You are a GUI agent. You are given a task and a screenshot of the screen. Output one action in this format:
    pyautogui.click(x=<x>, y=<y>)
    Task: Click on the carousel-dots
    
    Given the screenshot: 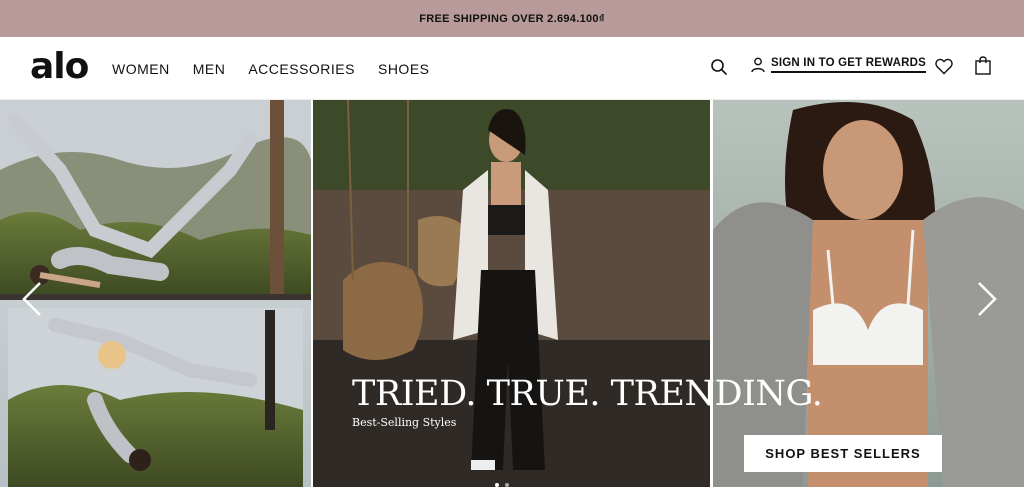 What is the action you would take?
    pyautogui.click(x=502, y=485)
    